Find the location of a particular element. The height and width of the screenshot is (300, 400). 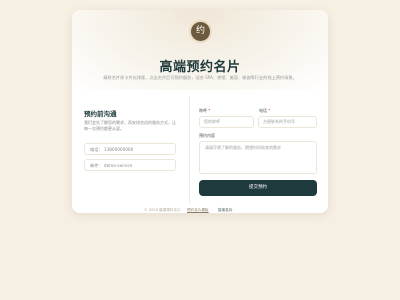

phone-input: 方便联系的手机号 is located at coordinates (287, 122).